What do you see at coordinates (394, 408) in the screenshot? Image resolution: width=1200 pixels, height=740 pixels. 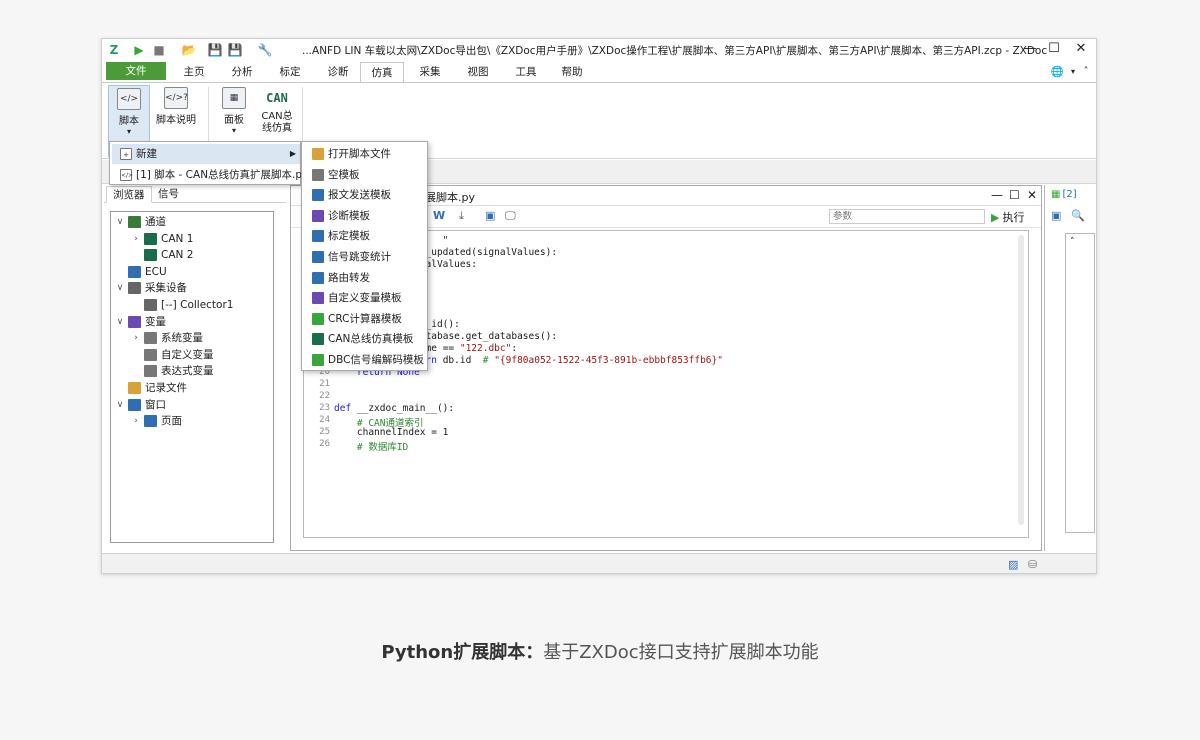 I see `code-line: def __zxdoc_main__():` at bounding box center [394, 408].